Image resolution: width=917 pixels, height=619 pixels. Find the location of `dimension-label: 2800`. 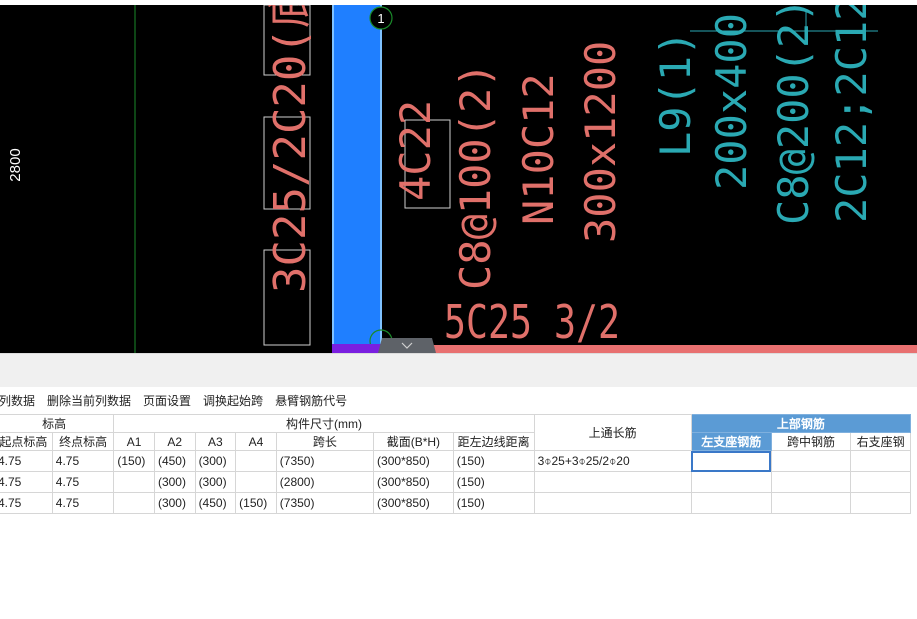

dimension-label: 2800 is located at coordinates (15, 164).